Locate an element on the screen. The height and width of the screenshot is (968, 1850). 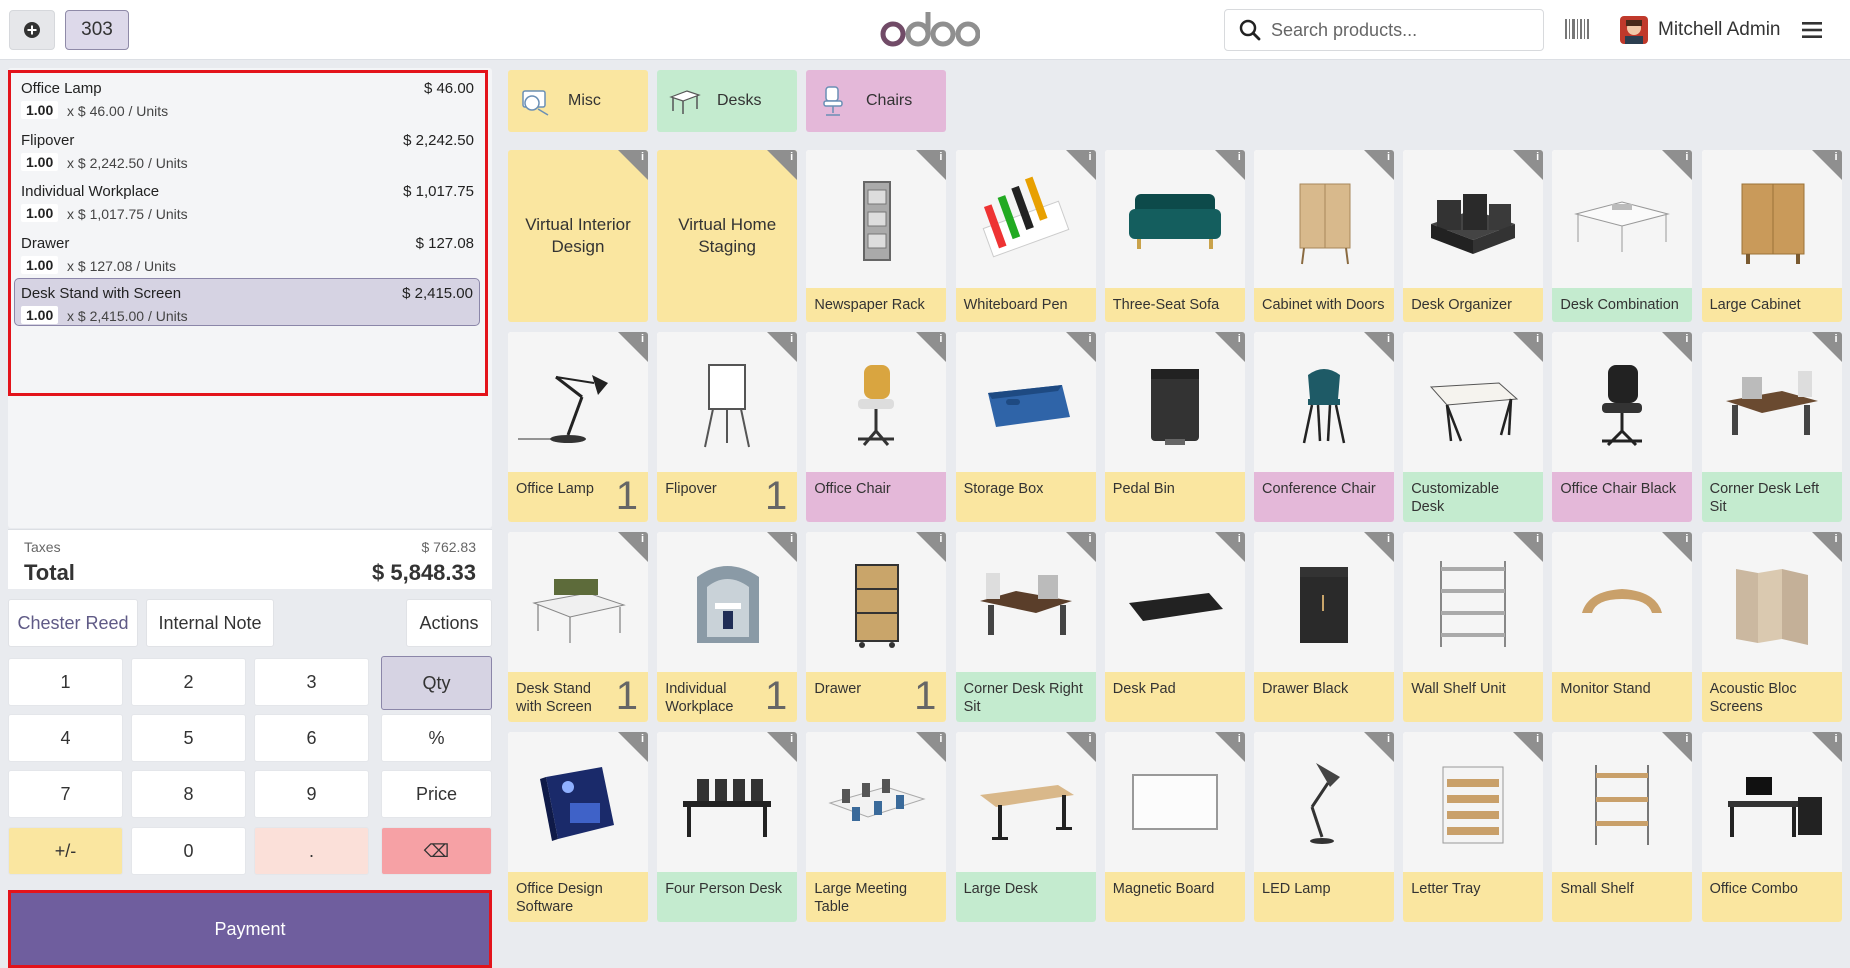
product-card: Whiteboard Pen i is located at coordinates (1025, 236).